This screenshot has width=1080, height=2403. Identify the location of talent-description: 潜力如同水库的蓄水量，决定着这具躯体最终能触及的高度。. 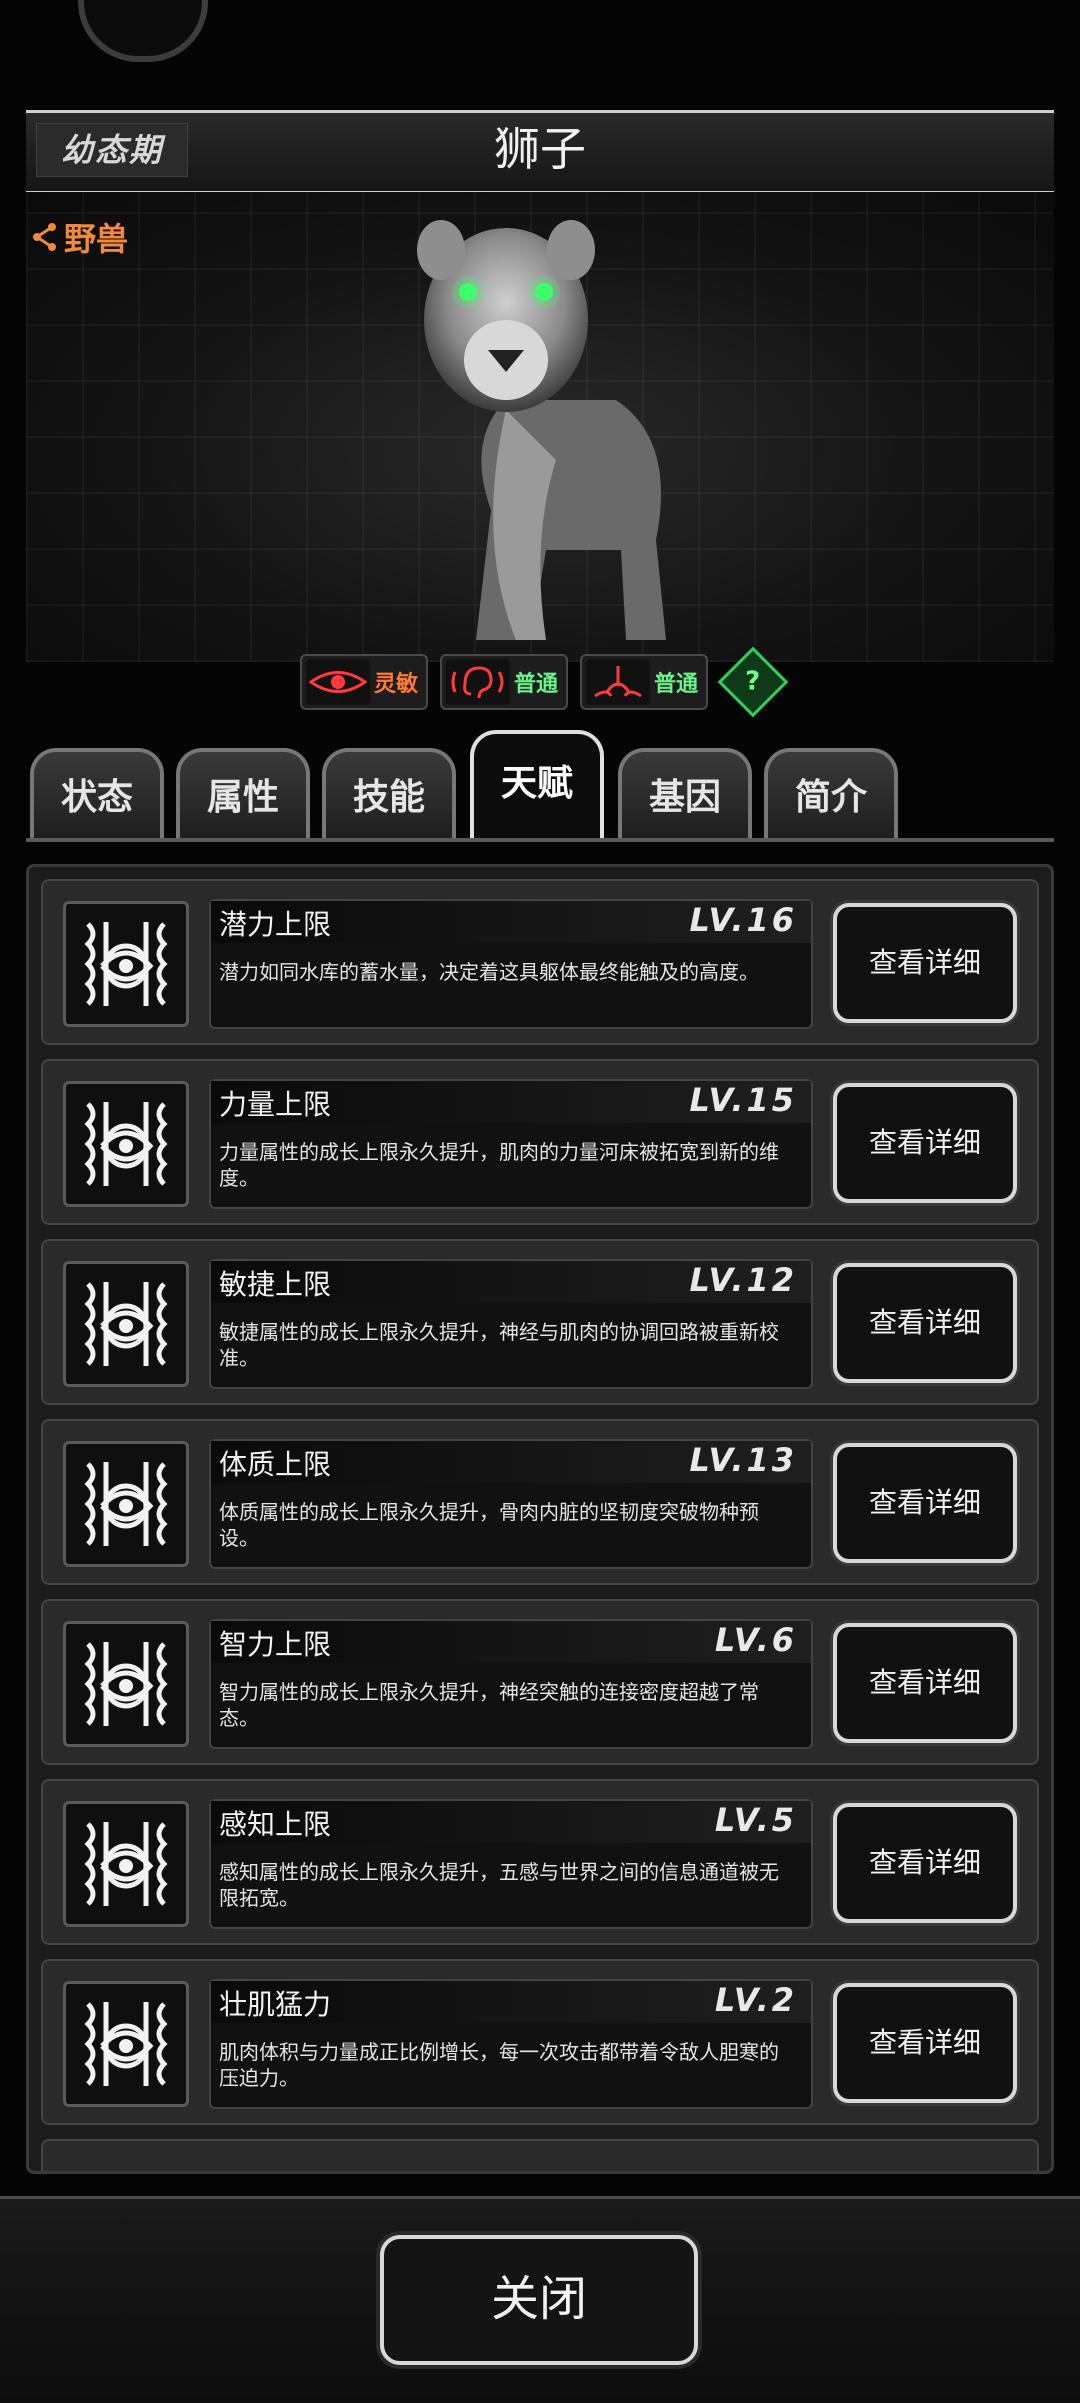
(489, 972).